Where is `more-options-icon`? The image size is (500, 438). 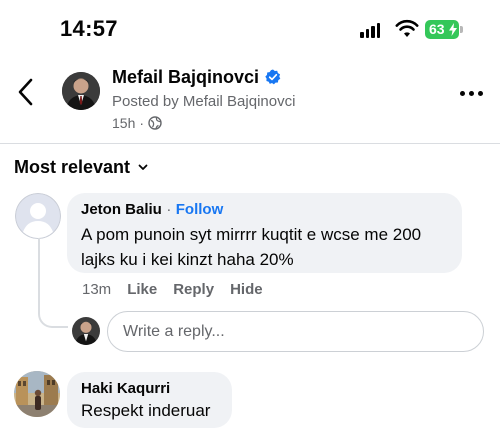
more-options-icon is located at coordinates (472, 94).